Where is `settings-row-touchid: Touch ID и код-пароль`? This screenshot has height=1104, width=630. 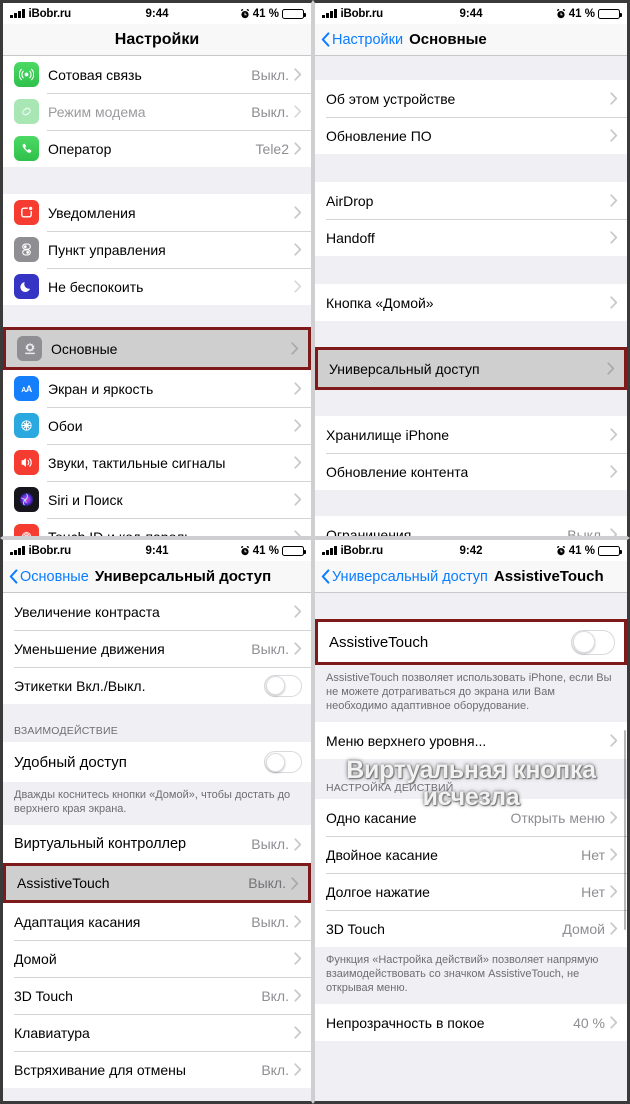
settings-row-touchid: Touch ID и код-пароль is located at coordinates (157, 527).